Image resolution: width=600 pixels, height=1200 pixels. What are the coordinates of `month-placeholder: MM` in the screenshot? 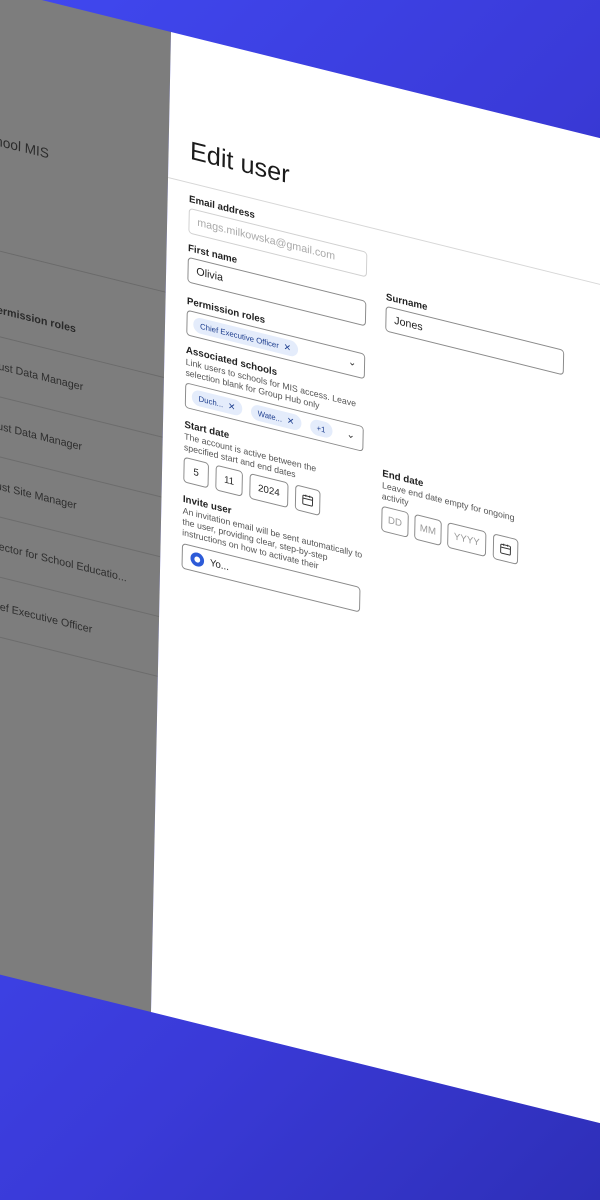 It's located at (428, 530).